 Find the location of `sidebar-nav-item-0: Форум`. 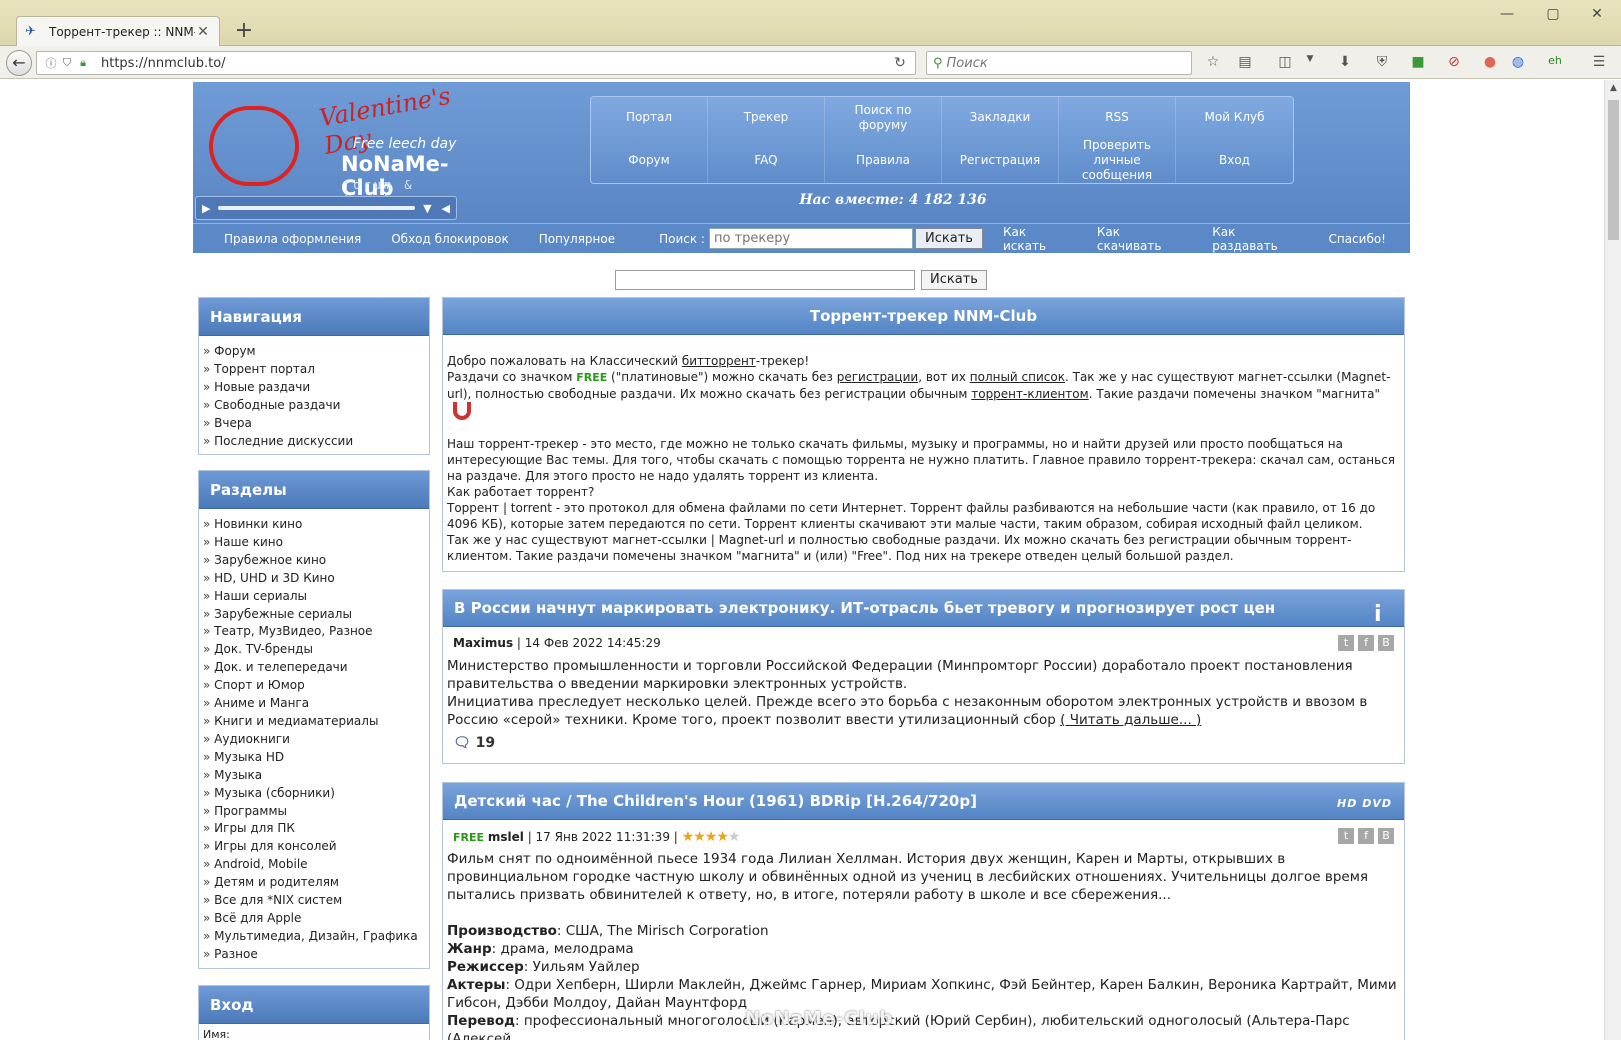

sidebar-nav-item-0: Форум is located at coordinates (314, 352).